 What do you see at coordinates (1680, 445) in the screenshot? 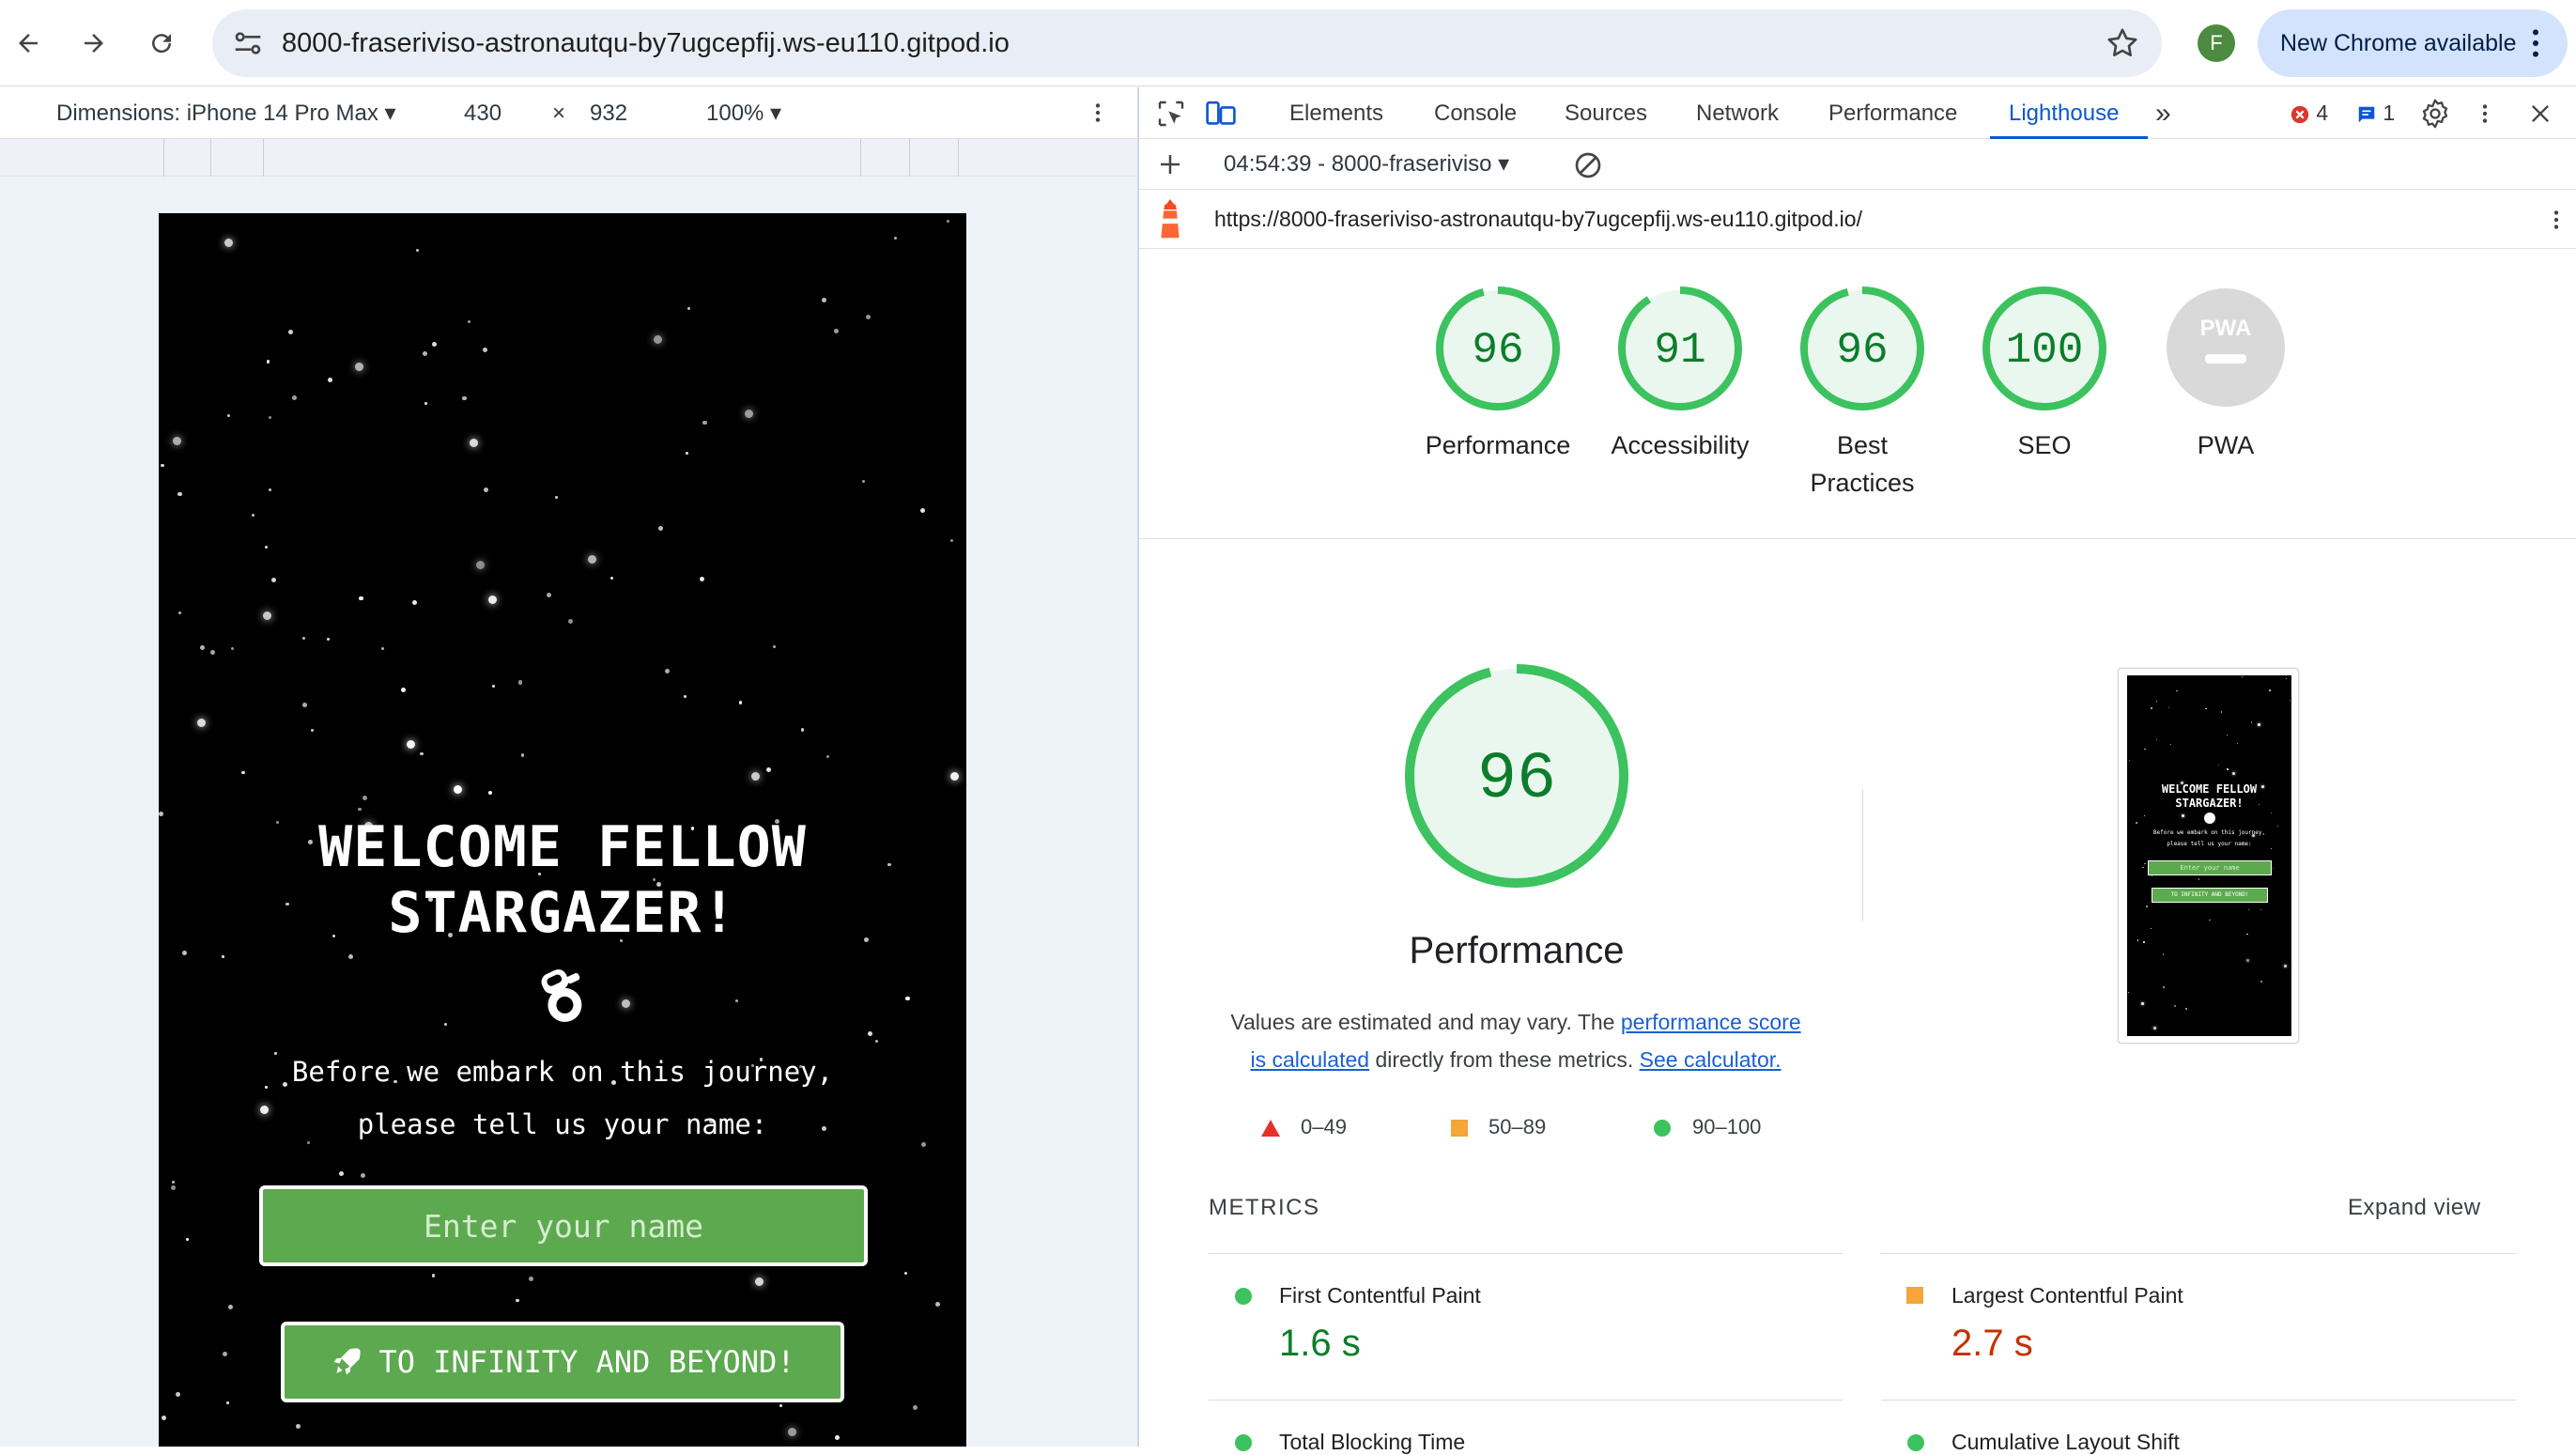
I see `gauge-label-line: Accessibility` at bounding box center [1680, 445].